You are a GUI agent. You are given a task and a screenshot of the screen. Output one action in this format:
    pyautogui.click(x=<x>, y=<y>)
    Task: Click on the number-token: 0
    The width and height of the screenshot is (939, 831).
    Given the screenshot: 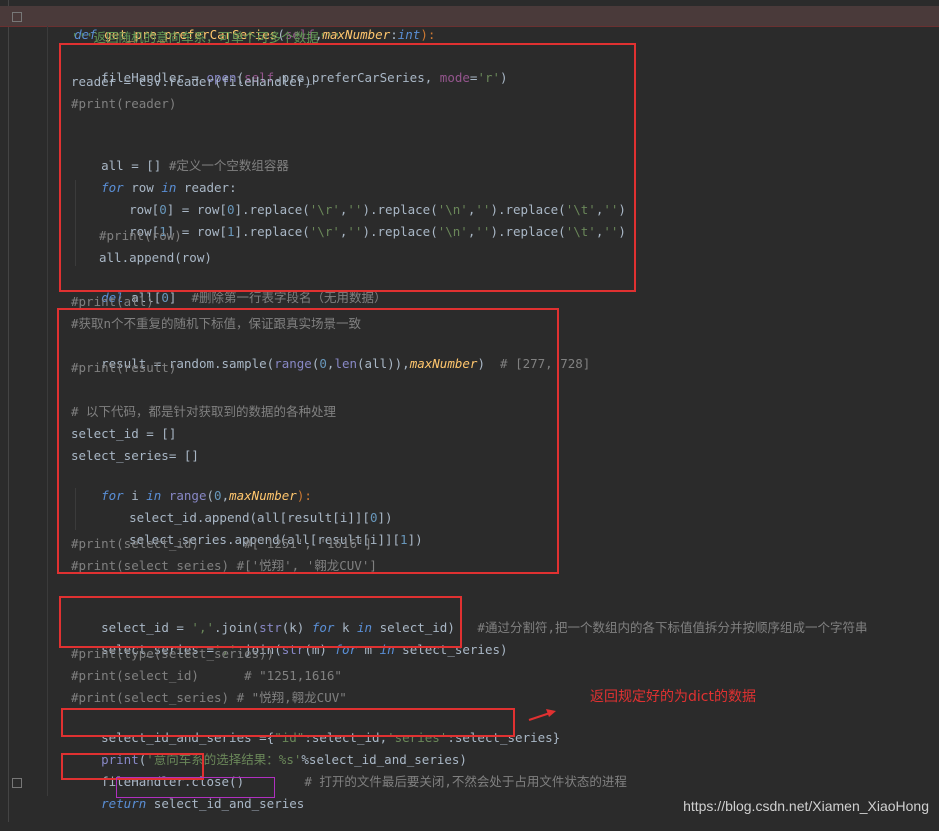 What is the action you would take?
    pyautogui.click(x=165, y=297)
    